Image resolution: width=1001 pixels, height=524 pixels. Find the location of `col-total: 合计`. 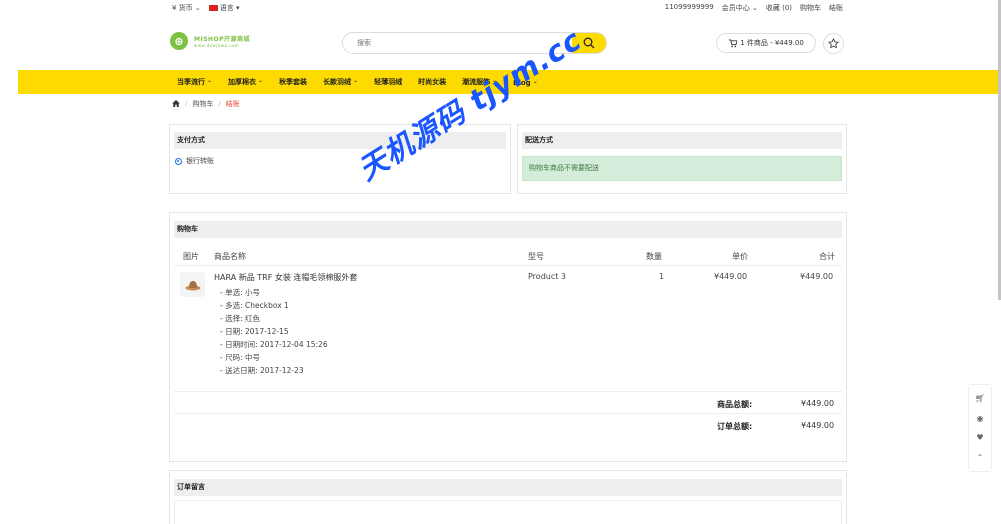

col-total: 合计 is located at coordinates (827, 256).